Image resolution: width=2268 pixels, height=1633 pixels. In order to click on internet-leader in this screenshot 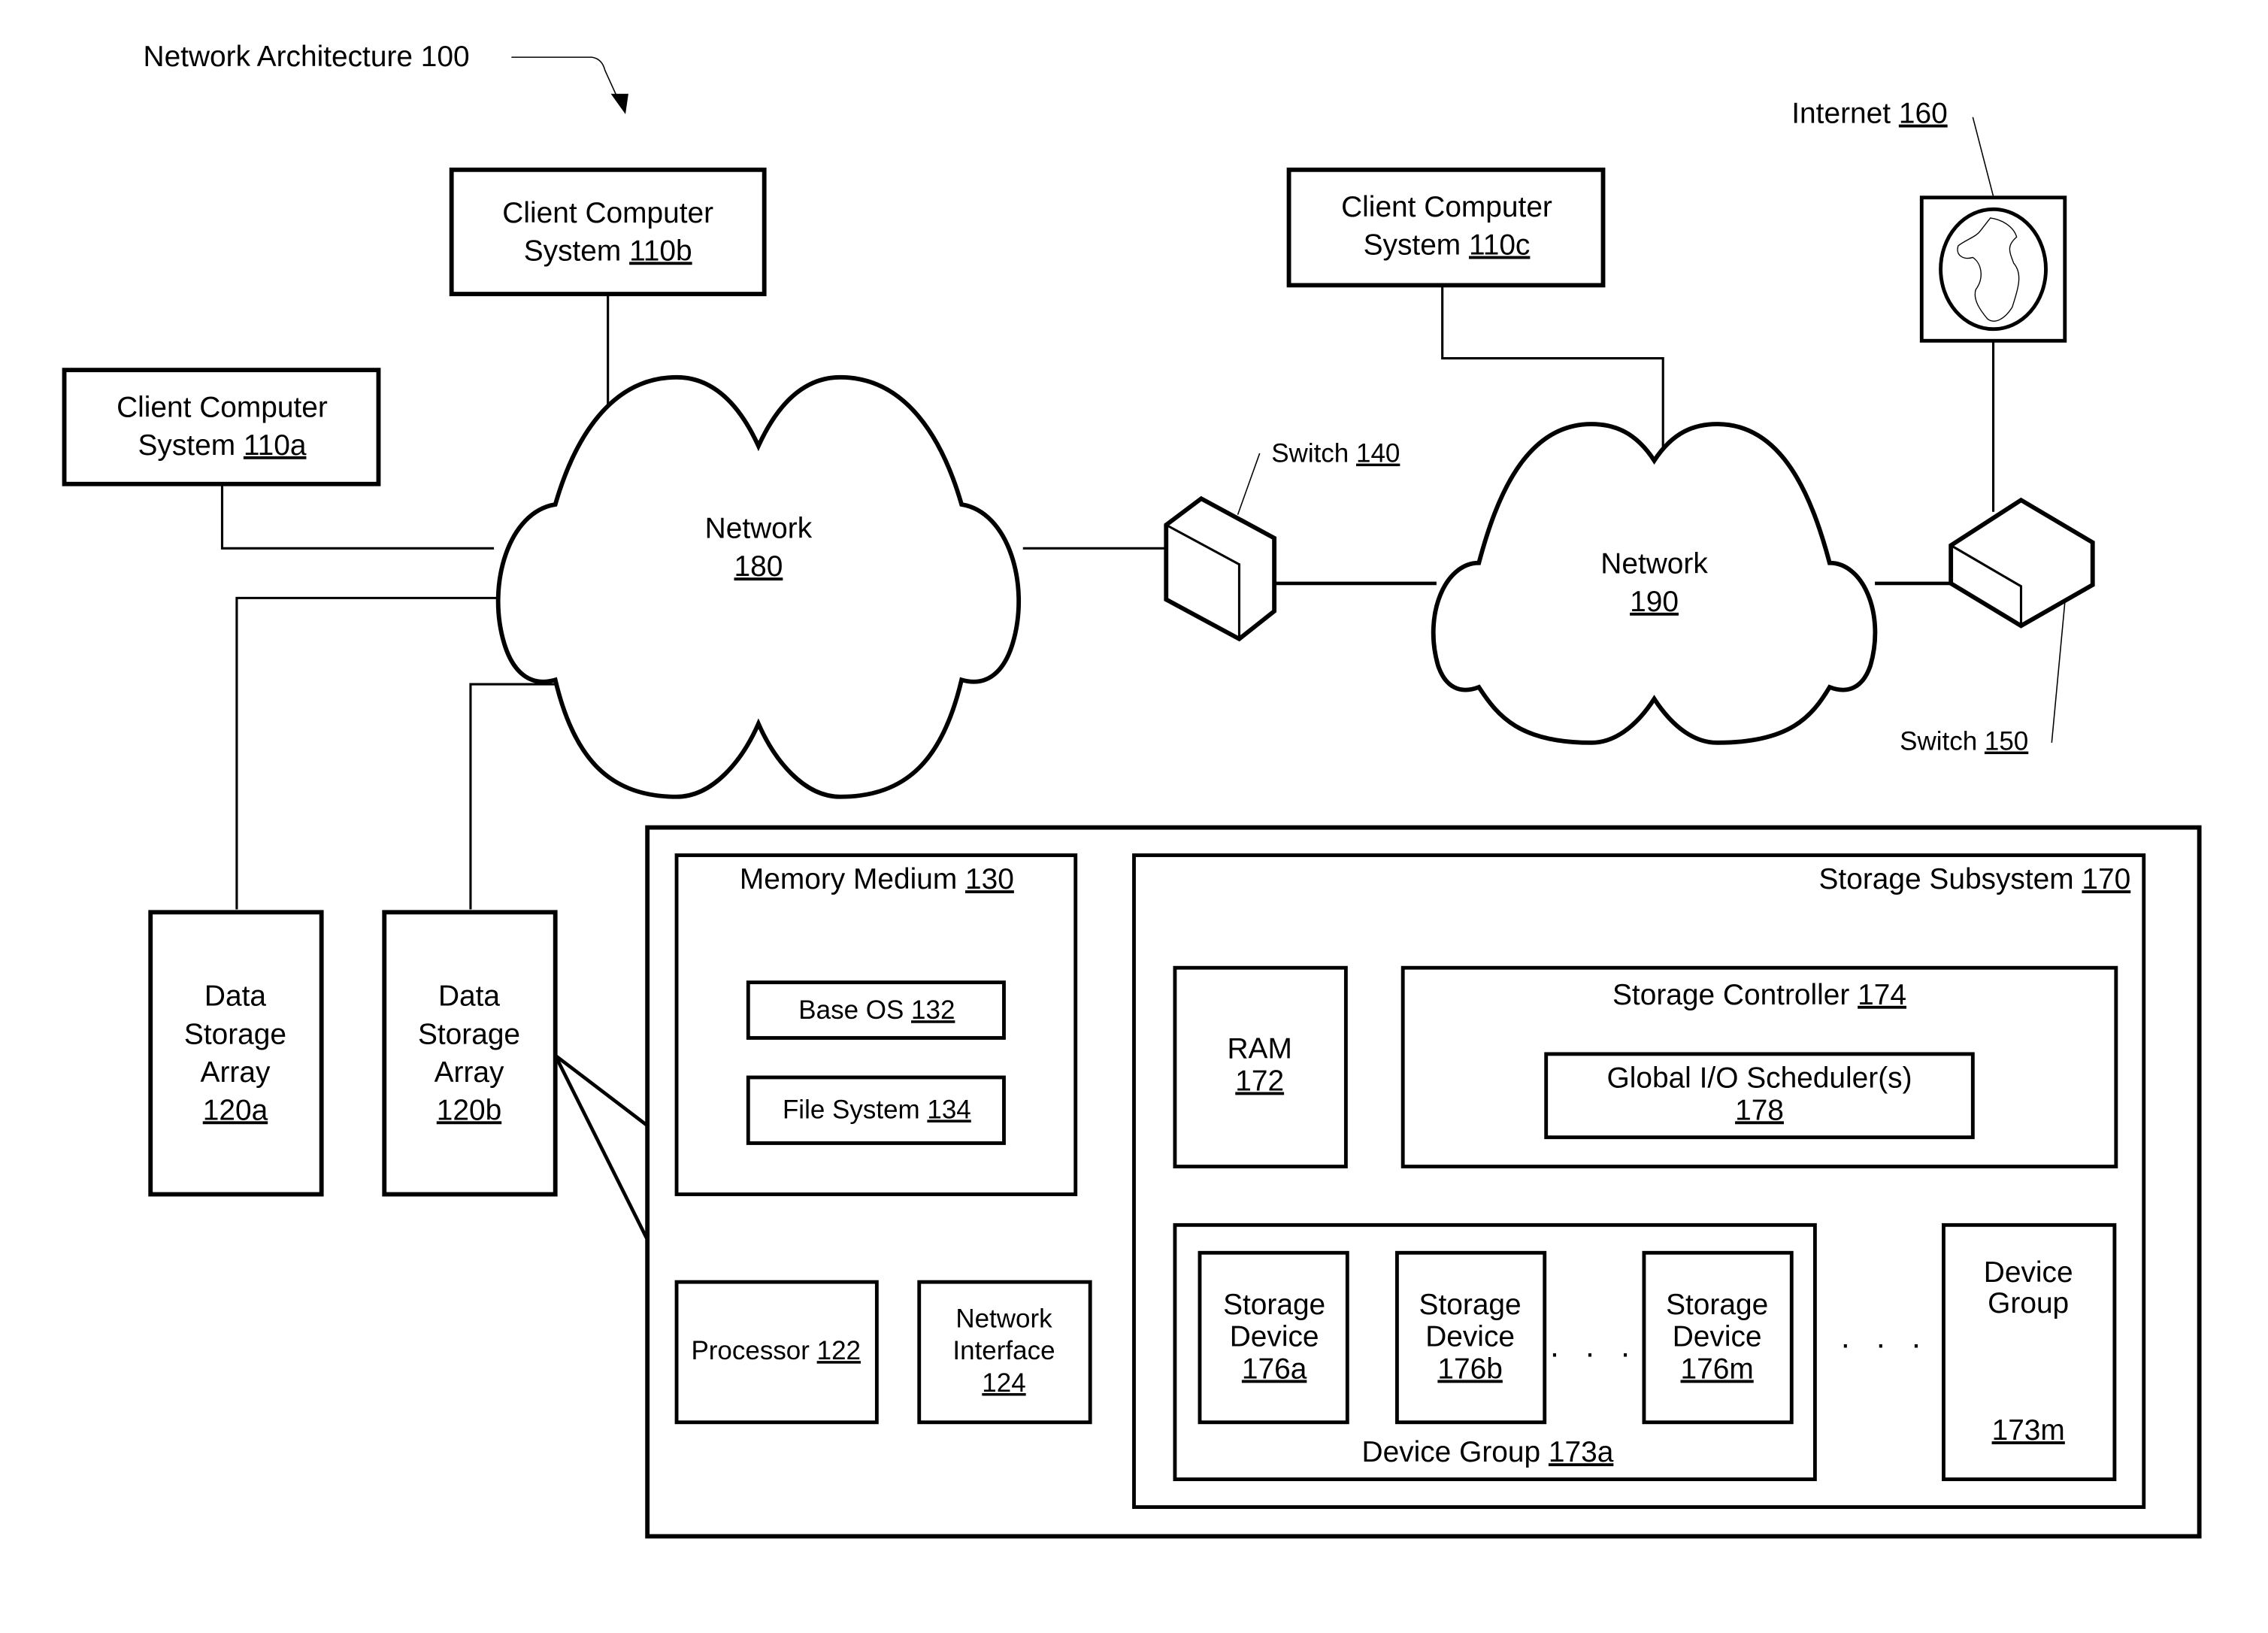, I will do `click(1983, 156)`.